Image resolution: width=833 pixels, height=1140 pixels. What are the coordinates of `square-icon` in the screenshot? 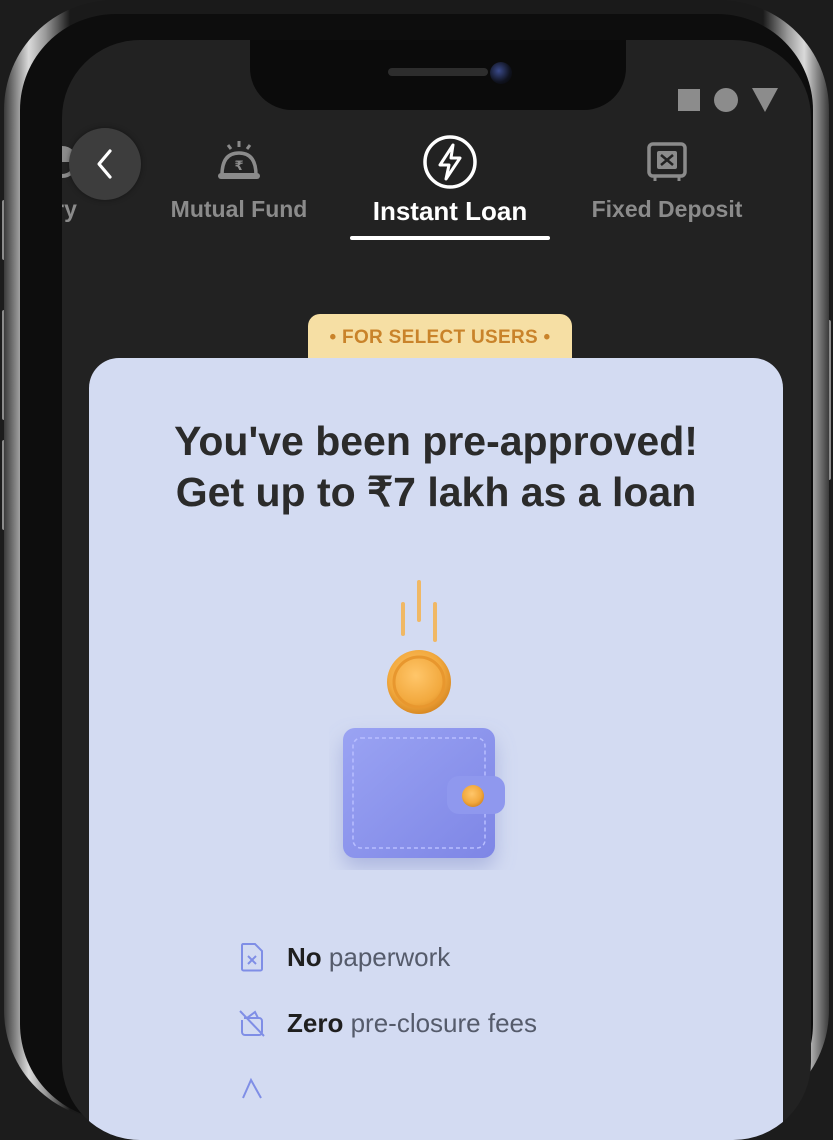 It's located at (689, 100).